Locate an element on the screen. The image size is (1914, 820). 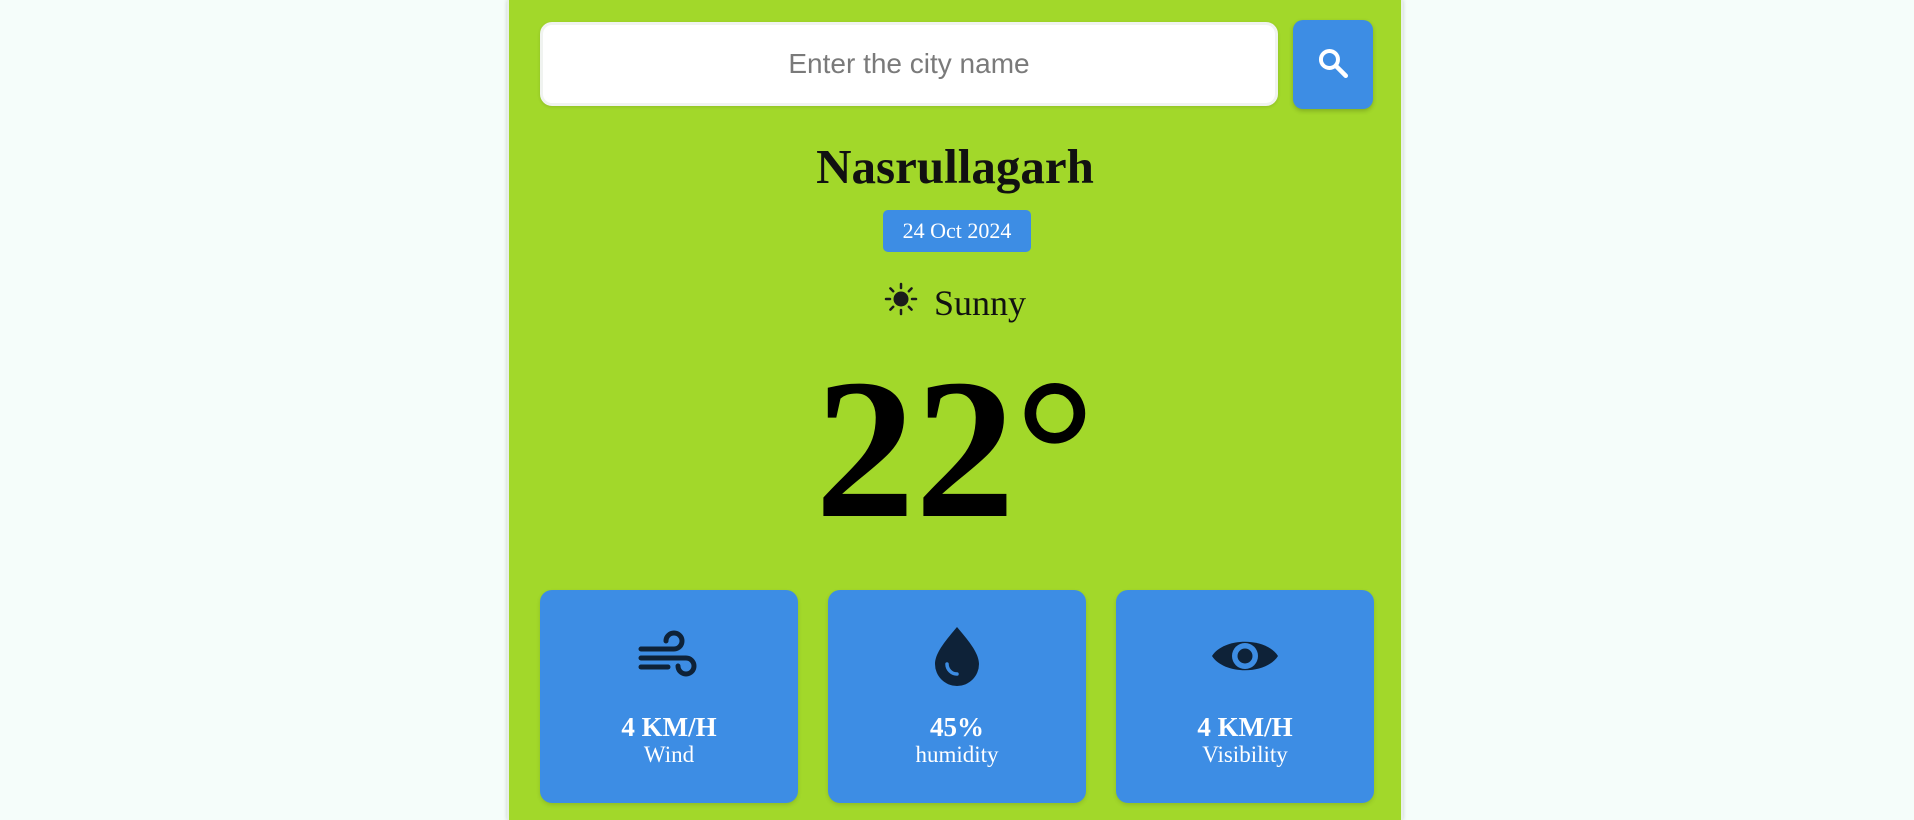
wind-card: 4 KM/H Wind is located at coordinates (669, 696).